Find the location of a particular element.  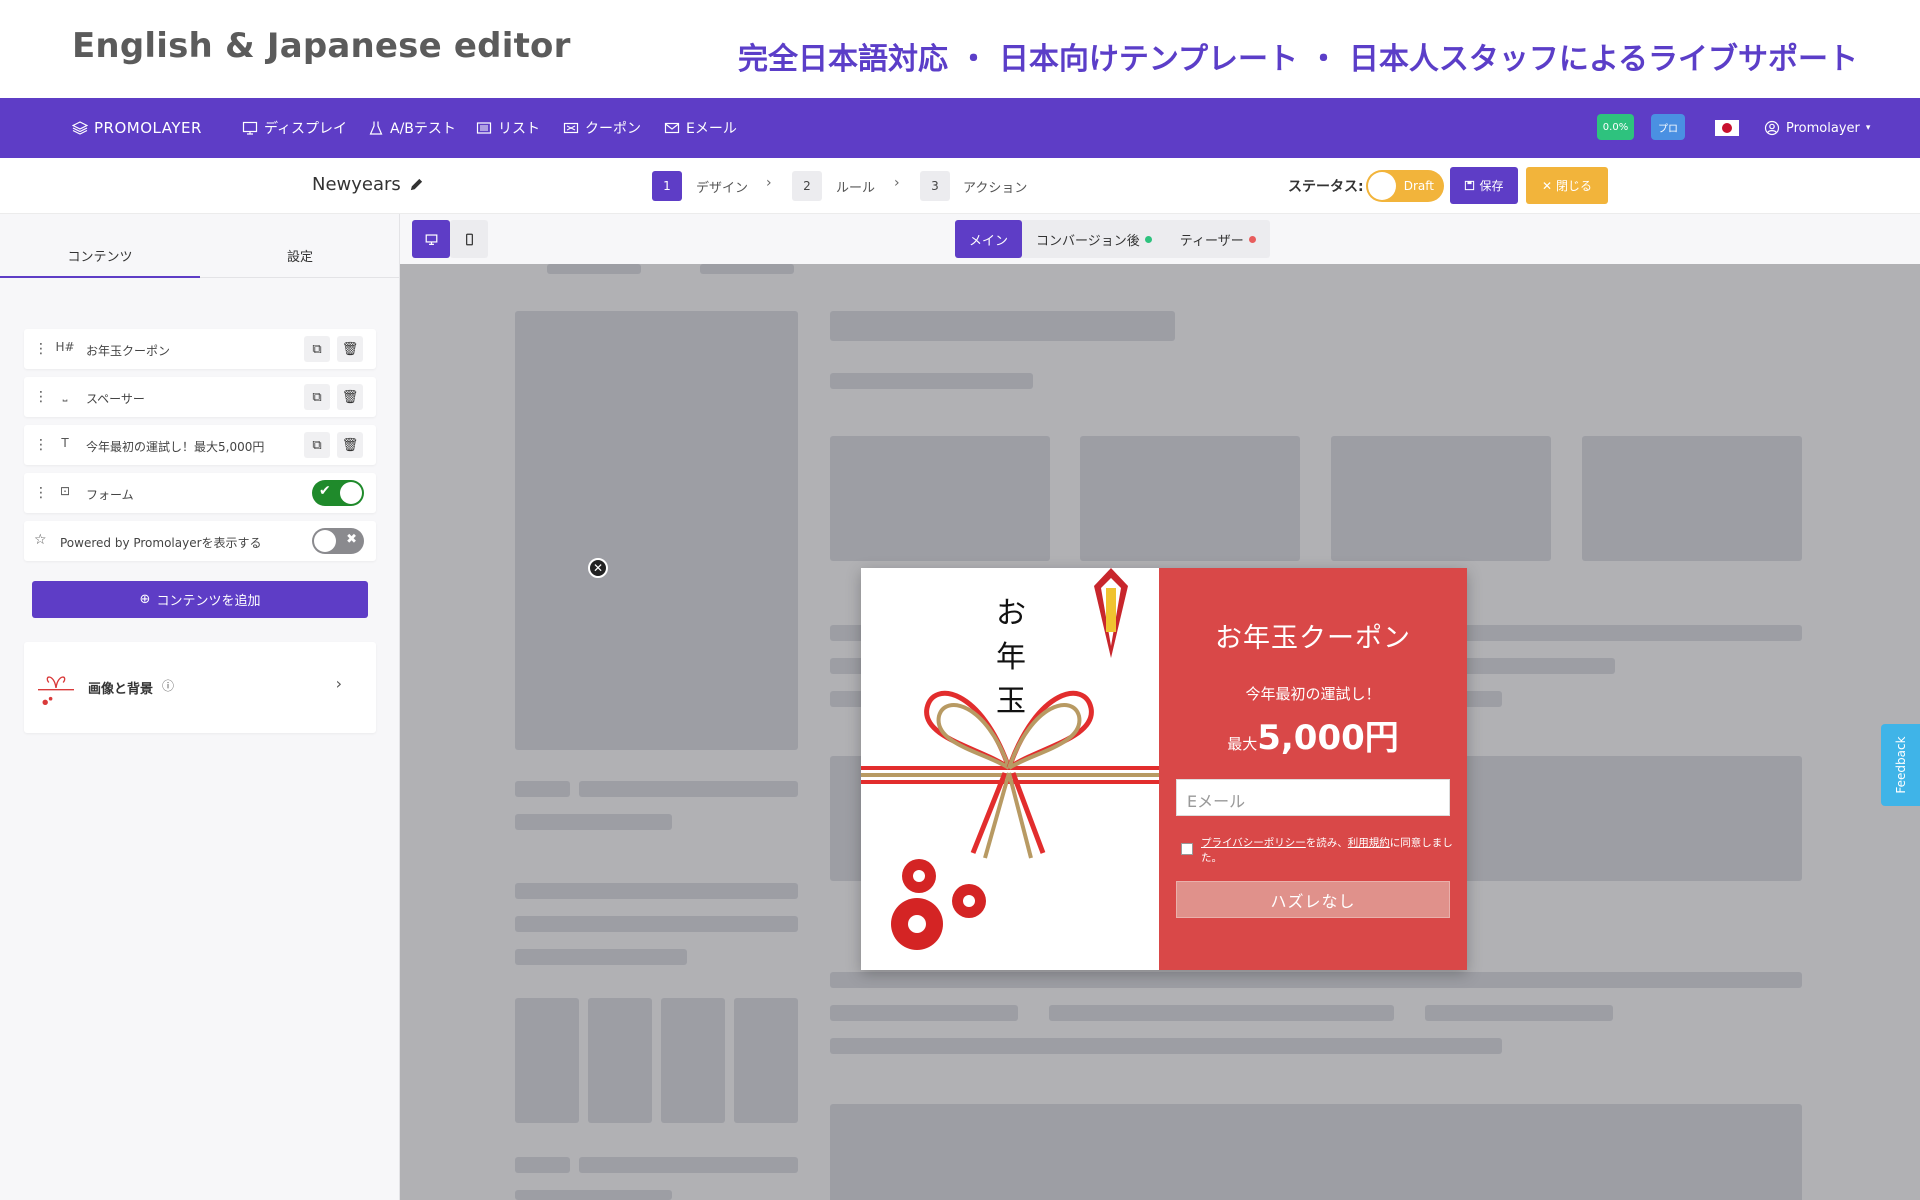

noshi-illustration: お 年 玉 is located at coordinates (1010, 769).